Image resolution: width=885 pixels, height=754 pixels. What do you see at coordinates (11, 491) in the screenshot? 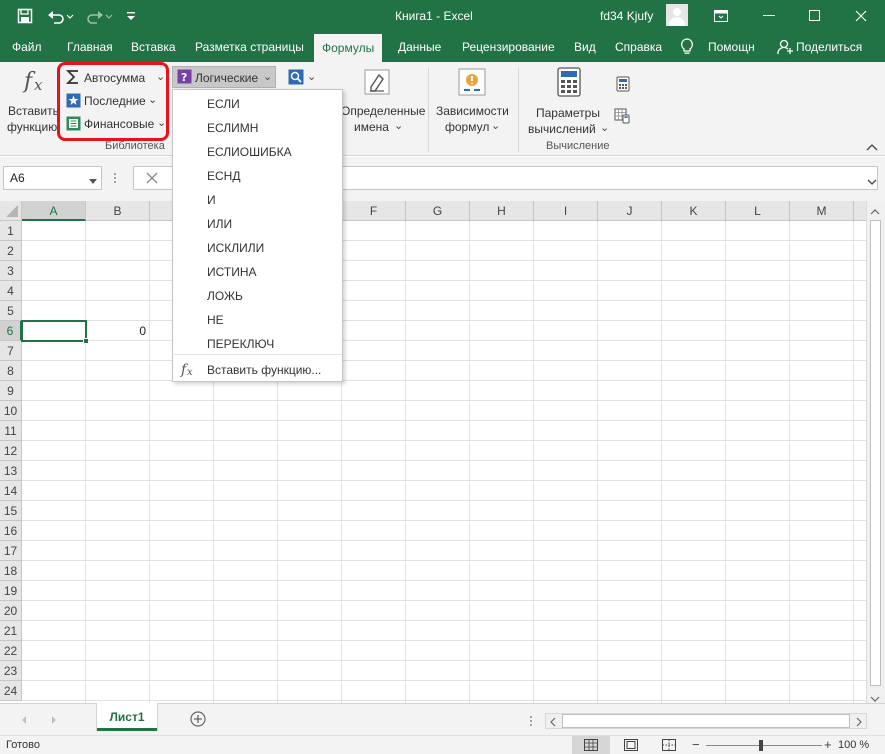
I see `row-header: 14` at bounding box center [11, 491].